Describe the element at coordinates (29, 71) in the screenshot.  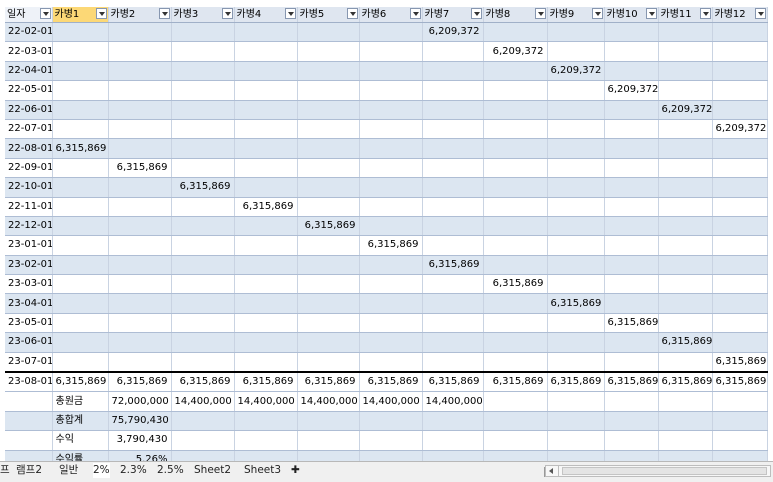
I see `date-cell: 22-04-01` at that location.